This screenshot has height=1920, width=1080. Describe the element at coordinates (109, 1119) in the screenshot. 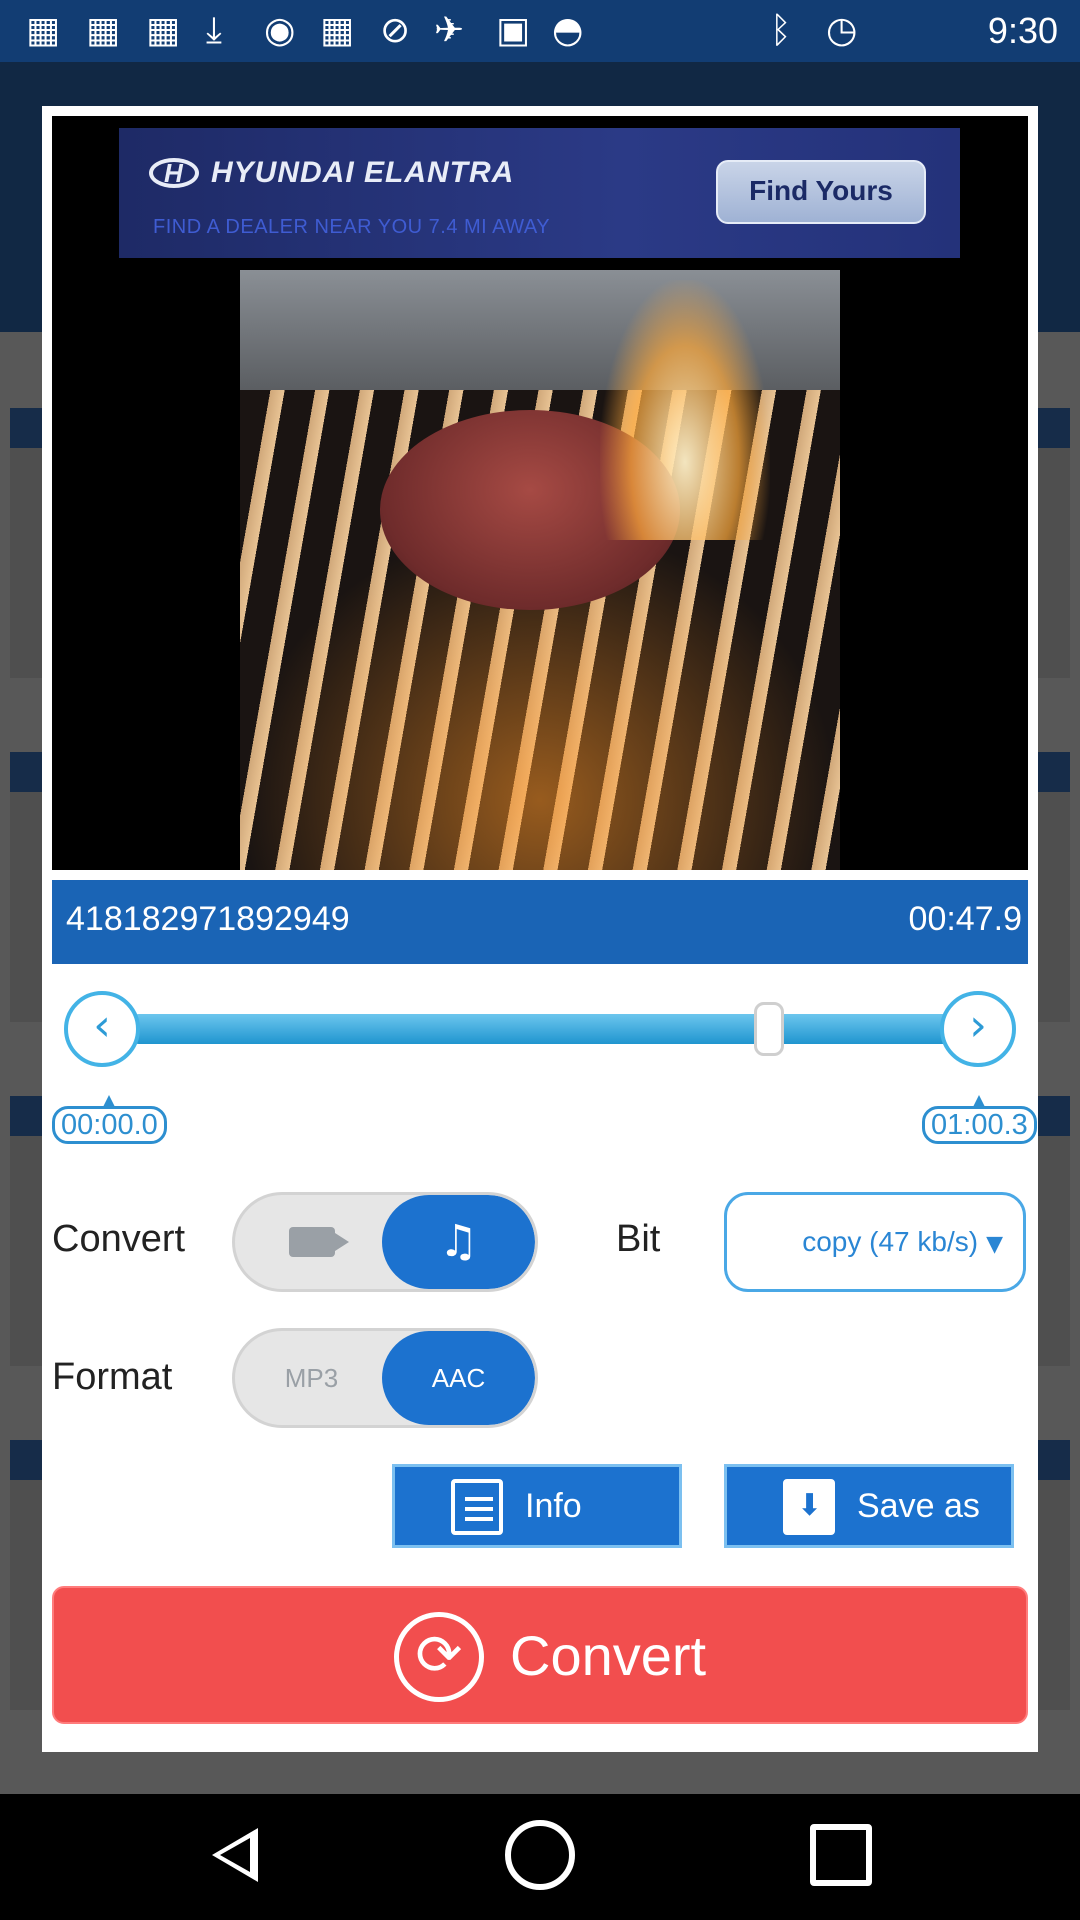

I see `trim-start-time: 00:00.0` at that location.